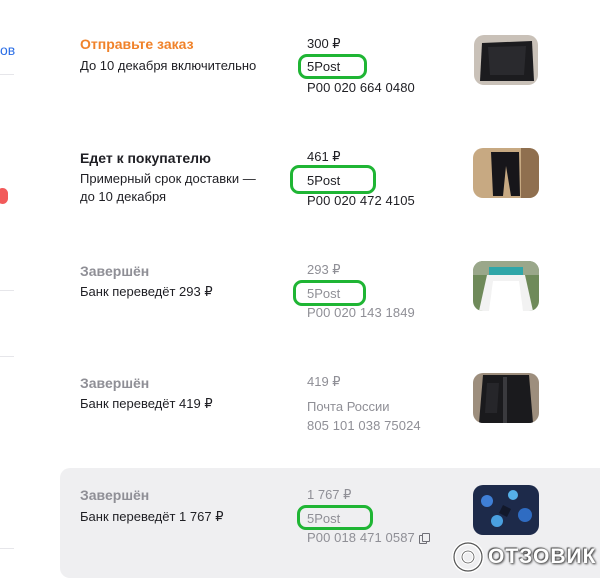  Describe the element at coordinates (123, 196) in the screenshot. I see `order-status-subtitle-line2: до 10 декабря` at that location.